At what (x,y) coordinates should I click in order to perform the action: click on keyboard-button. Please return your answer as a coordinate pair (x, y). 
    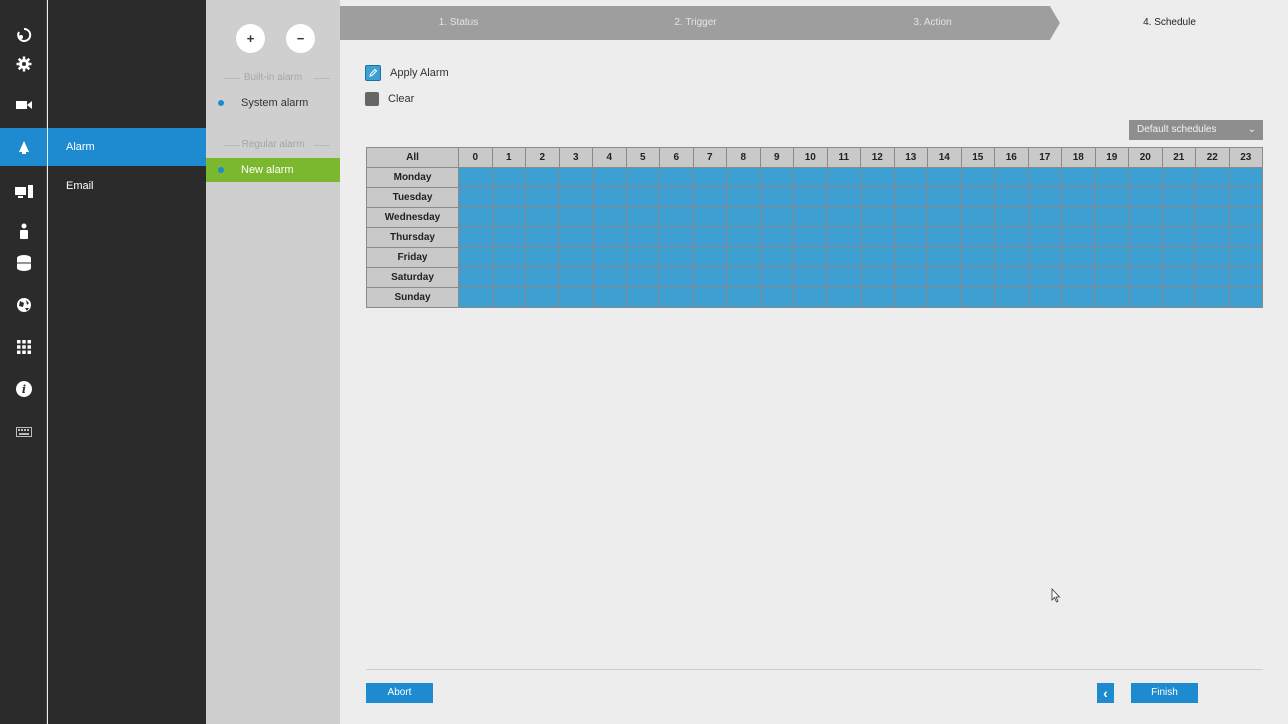
    Looking at the image, I should click on (23, 432).